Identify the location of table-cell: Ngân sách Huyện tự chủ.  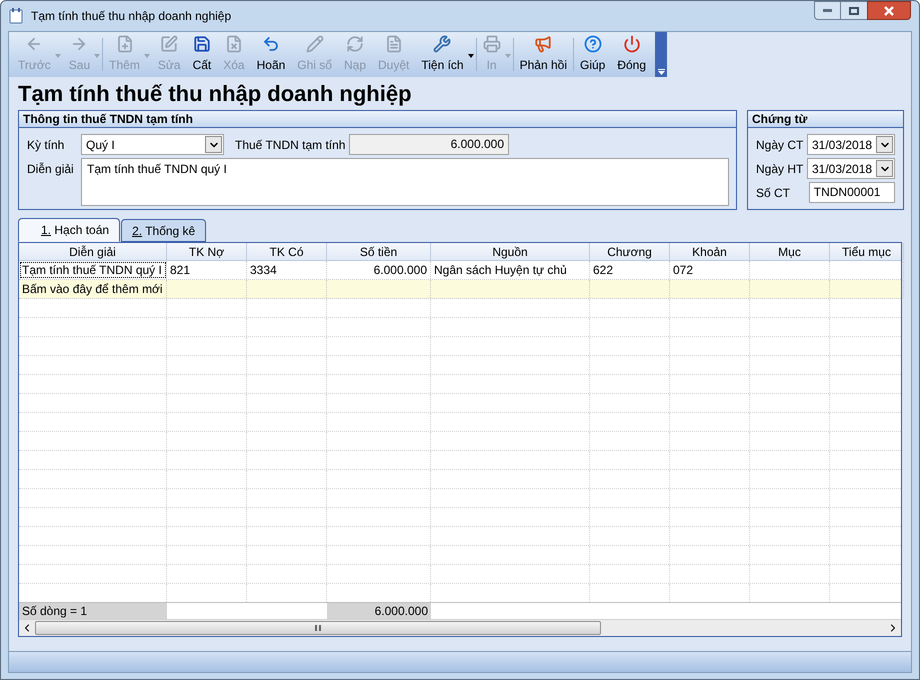
(510, 270).